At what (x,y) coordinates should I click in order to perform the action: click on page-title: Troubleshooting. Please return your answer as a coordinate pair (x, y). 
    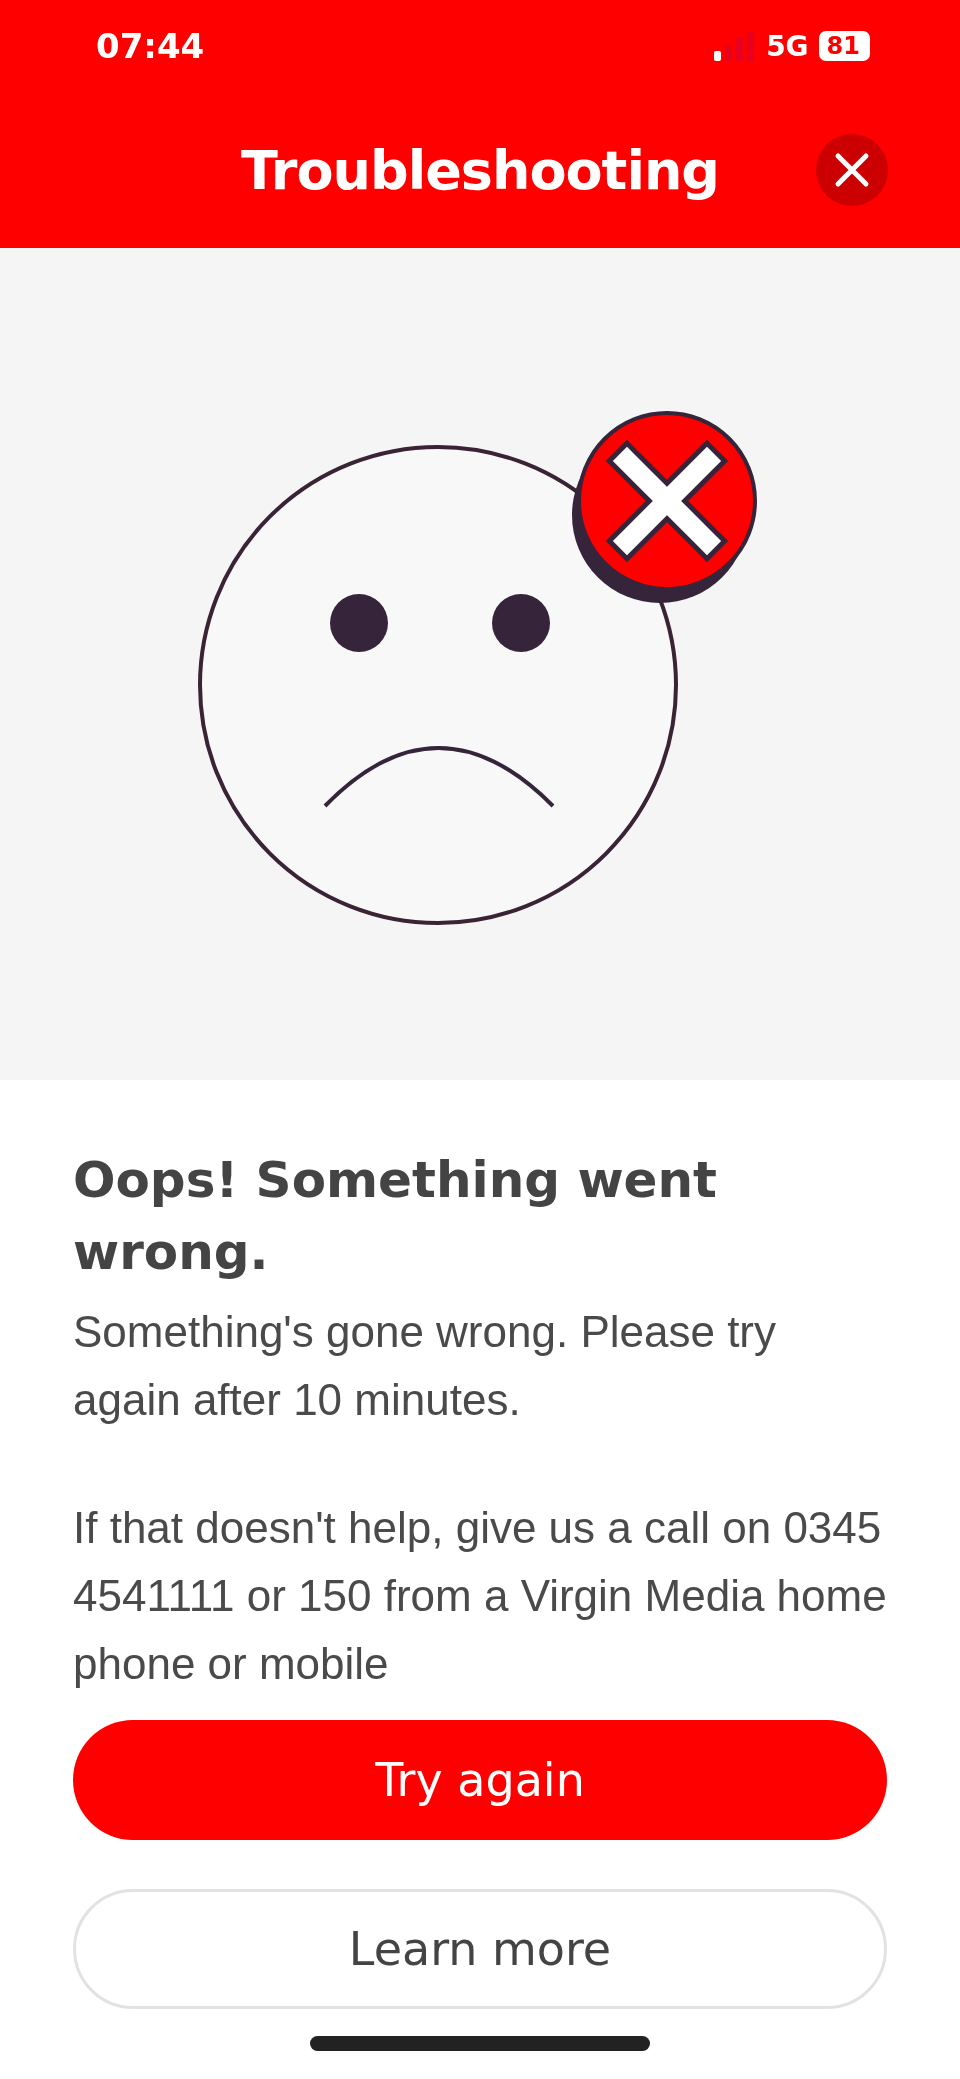
    Looking at the image, I should click on (480, 170).